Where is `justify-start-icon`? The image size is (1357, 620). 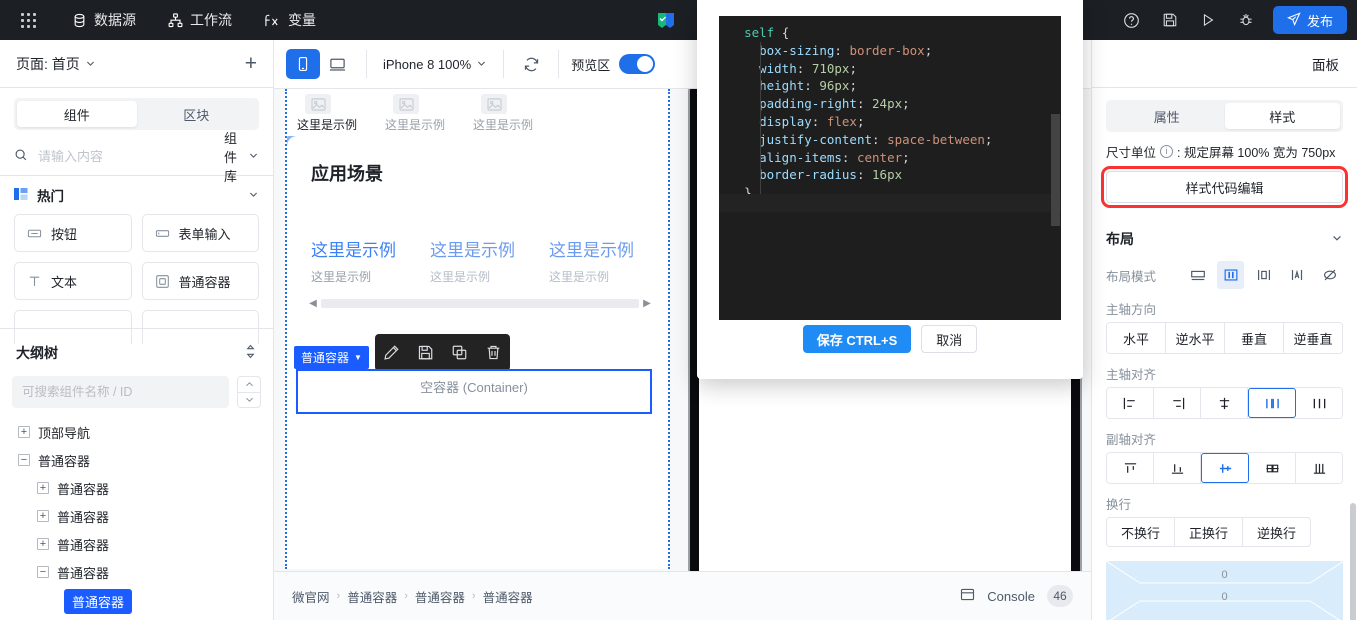
justify-start-icon is located at coordinates (1130, 403).